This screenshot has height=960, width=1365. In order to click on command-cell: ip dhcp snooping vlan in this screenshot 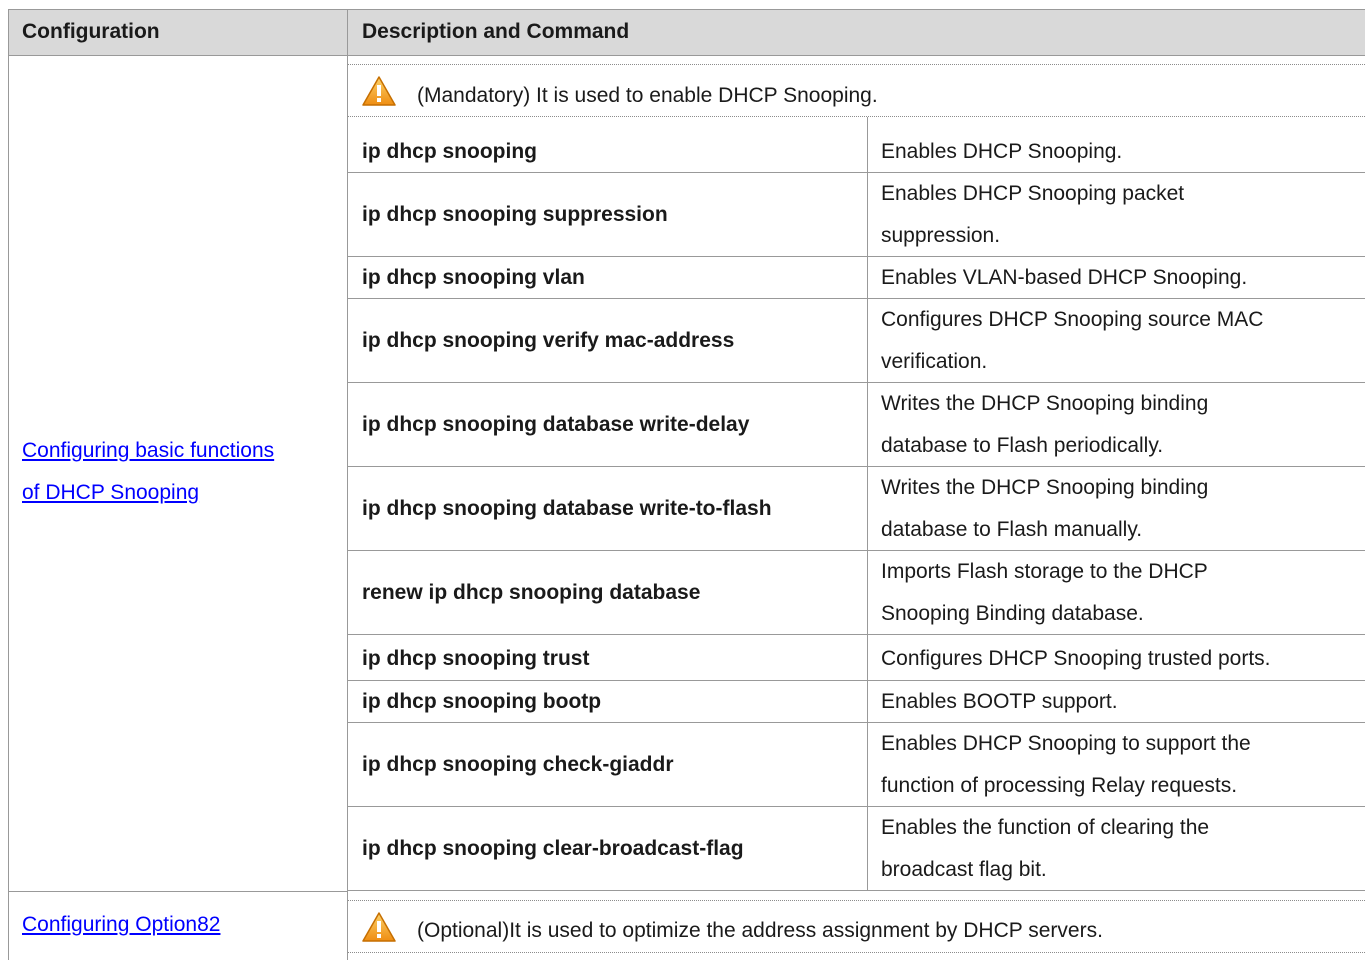, I will do `click(473, 277)`.